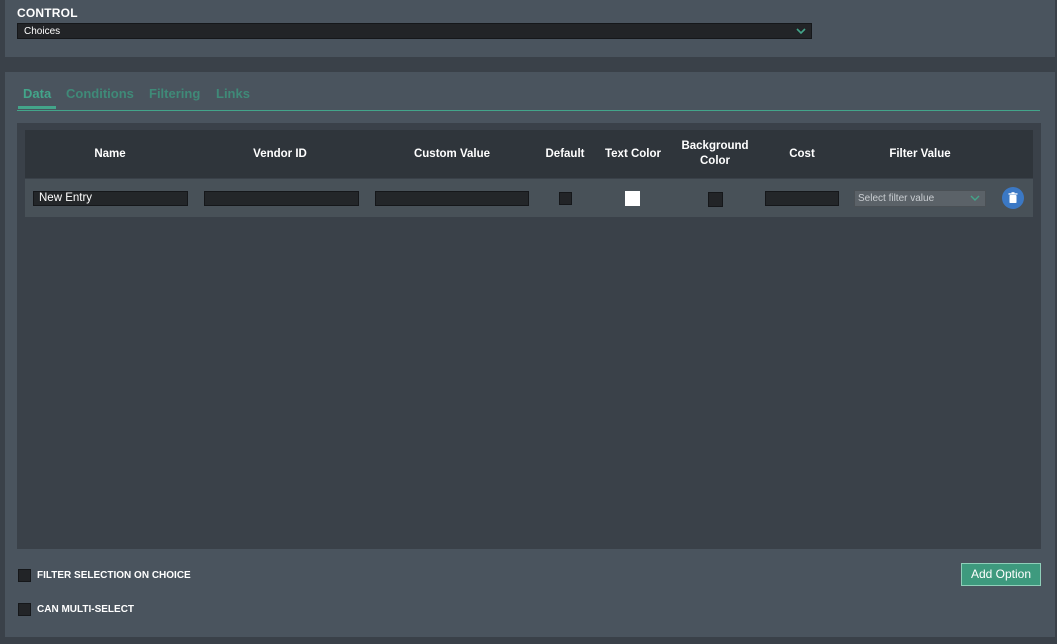 This screenshot has height=644, width=1057. Describe the element at coordinates (715, 153) in the screenshot. I see `column-header-background-color: Background Color` at that location.